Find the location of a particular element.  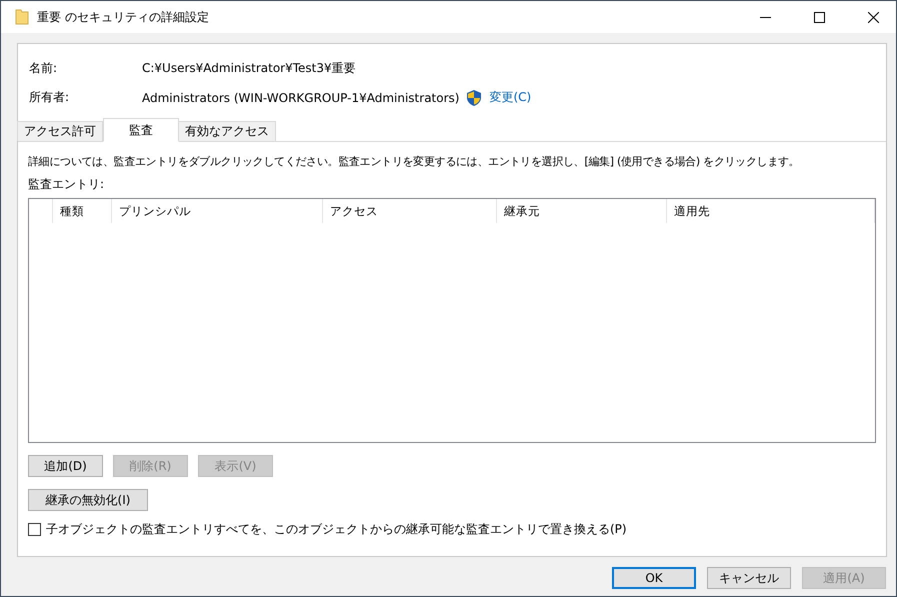

minimize-icon is located at coordinates (765, 17).